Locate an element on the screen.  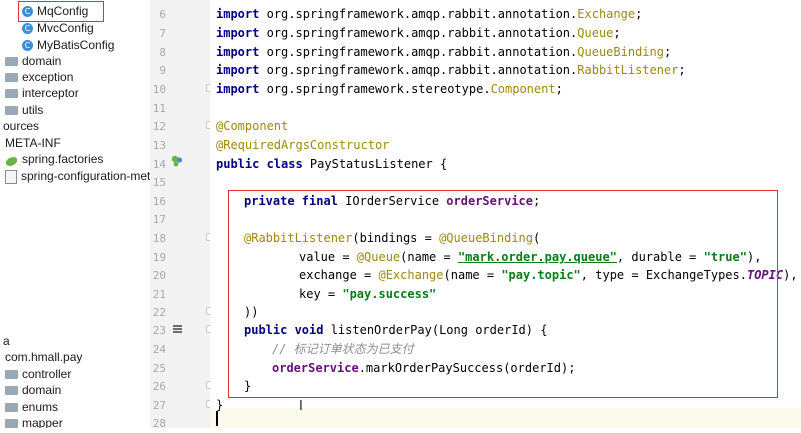
imported-class: Exchange is located at coordinates (606, 14).